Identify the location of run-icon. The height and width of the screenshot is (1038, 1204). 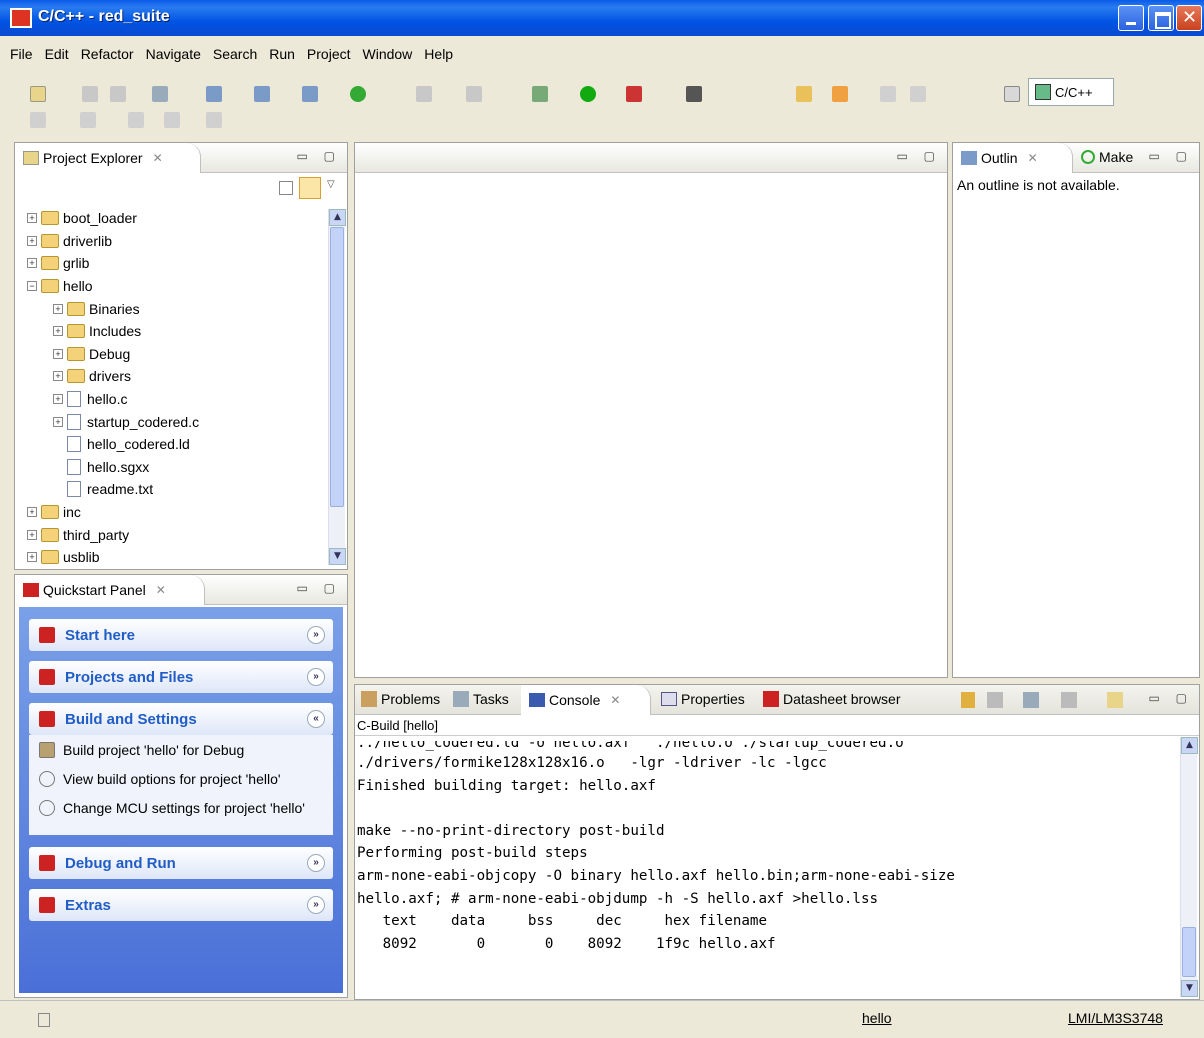
(588, 94).